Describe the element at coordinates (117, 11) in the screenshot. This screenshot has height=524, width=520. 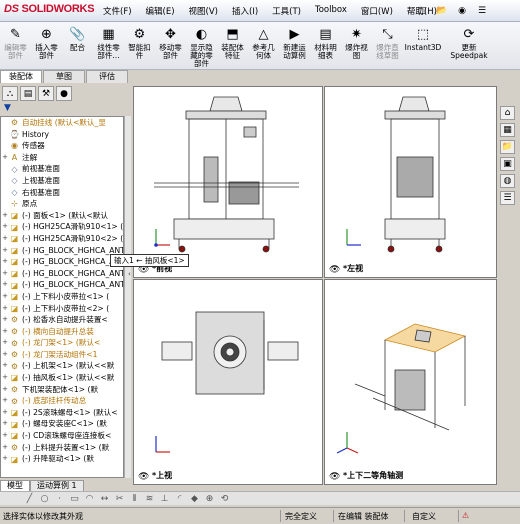
I see `menu-file: 文件(F)` at that location.